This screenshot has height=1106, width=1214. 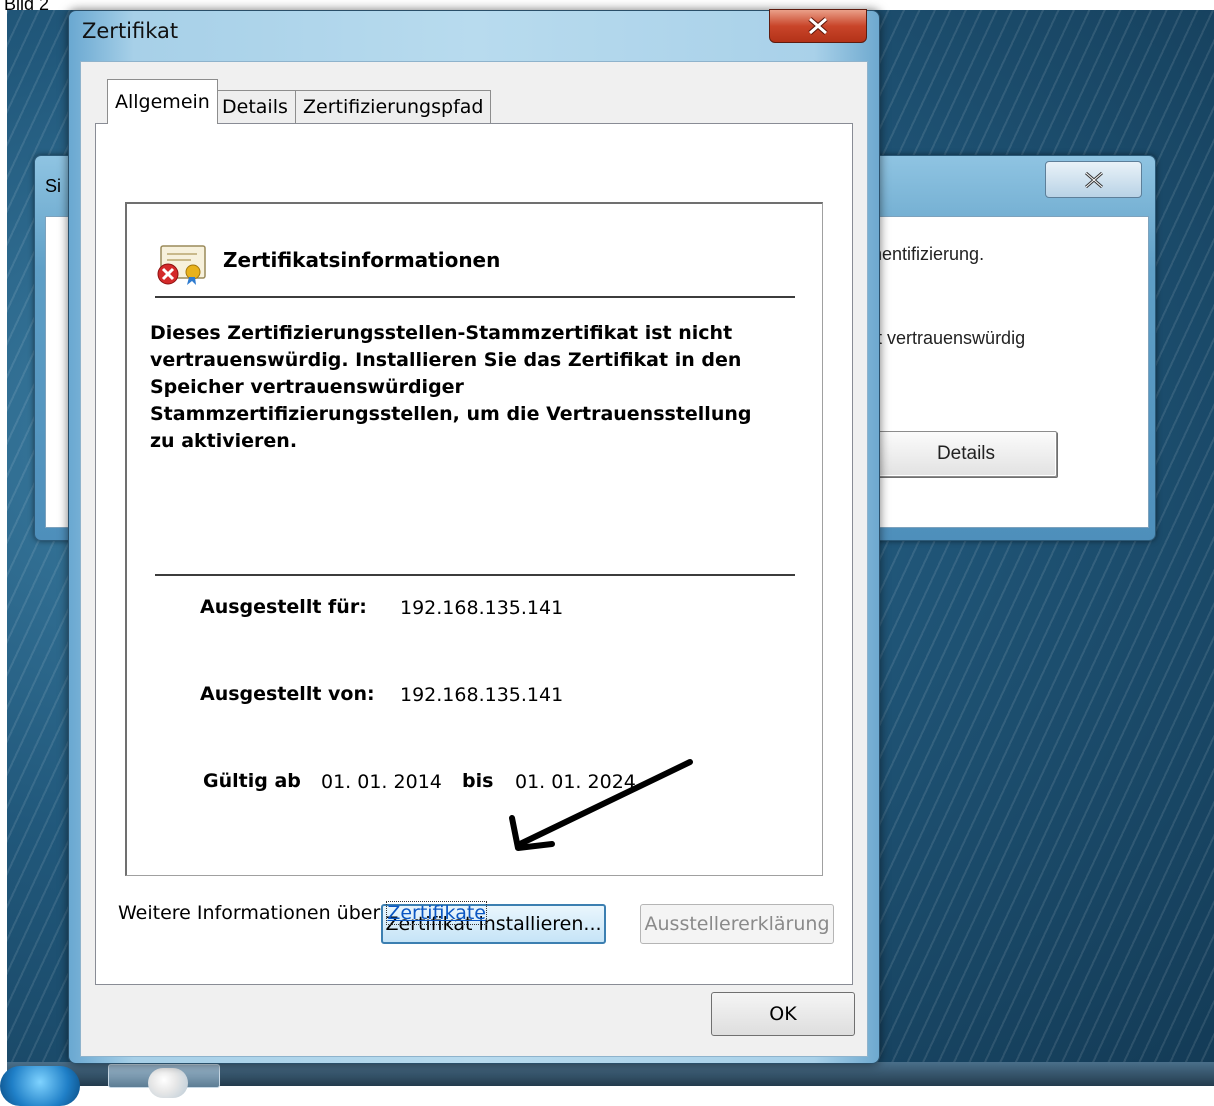 I want to click on more-info-text: Weitere Informationen über Zertifikate, so click(x=302, y=913).